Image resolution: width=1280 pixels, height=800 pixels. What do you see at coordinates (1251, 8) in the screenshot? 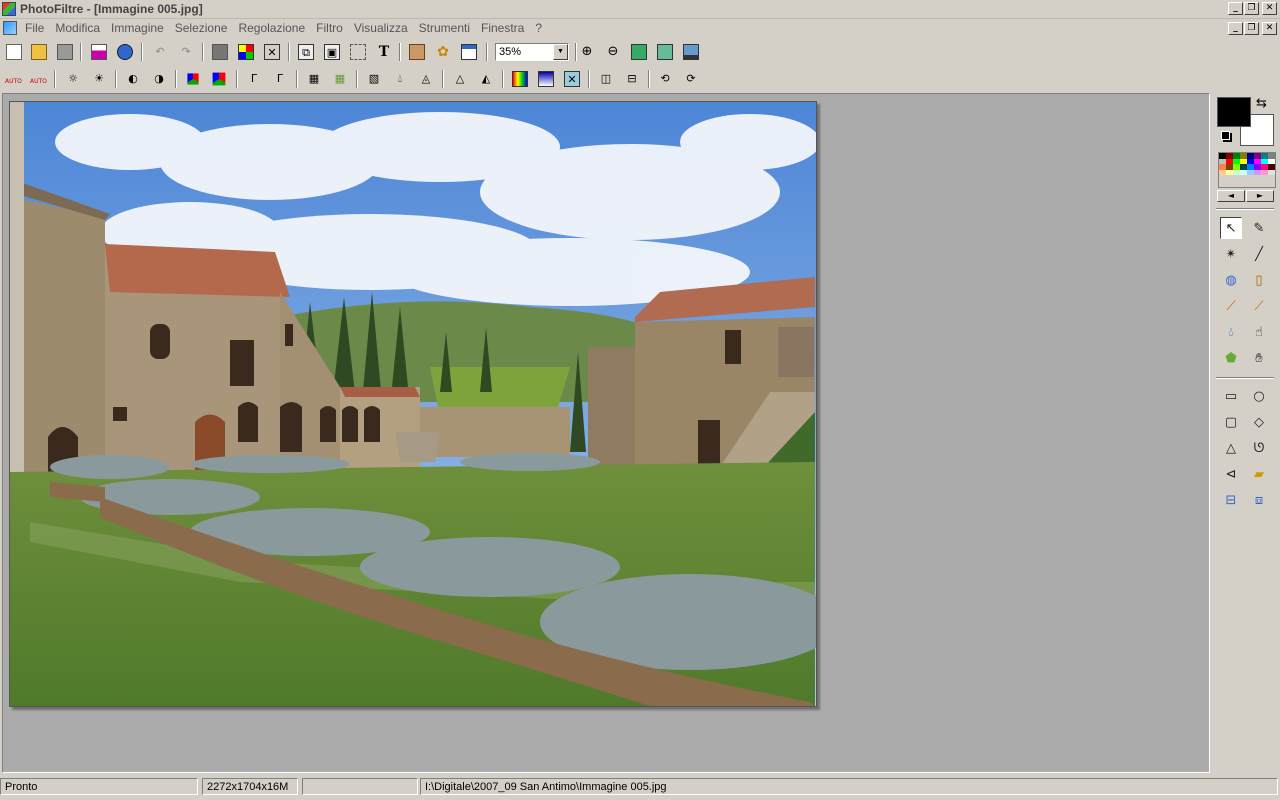
I see `maximize-button: ❐` at bounding box center [1251, 8].